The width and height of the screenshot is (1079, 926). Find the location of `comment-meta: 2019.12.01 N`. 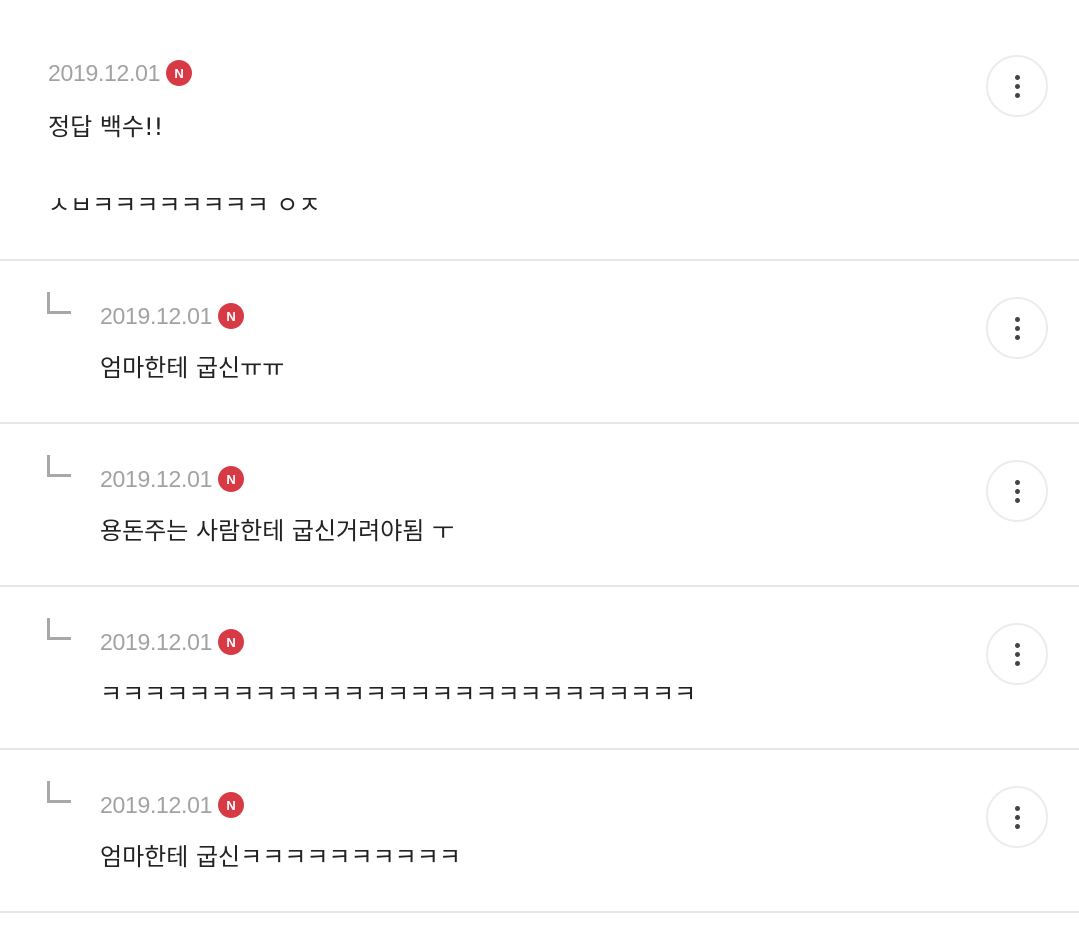

comment-meta: 2019.12.01 N is located at coordinates (120, 73).